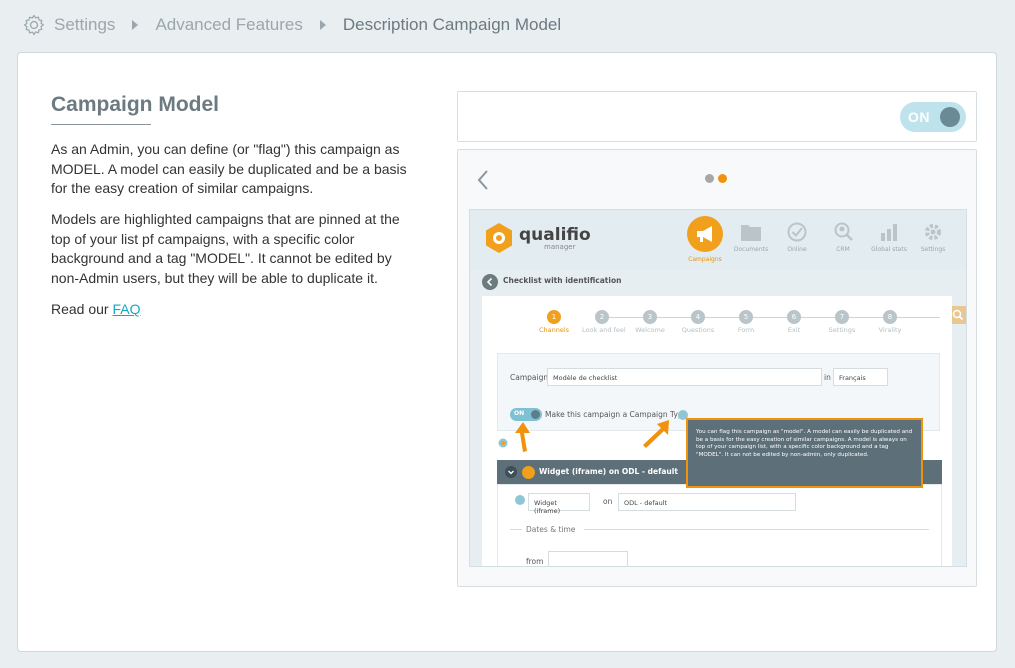  Describe the element at coordinates (698, 330) in the screenshot. I see `step-label: Questions` at that location.